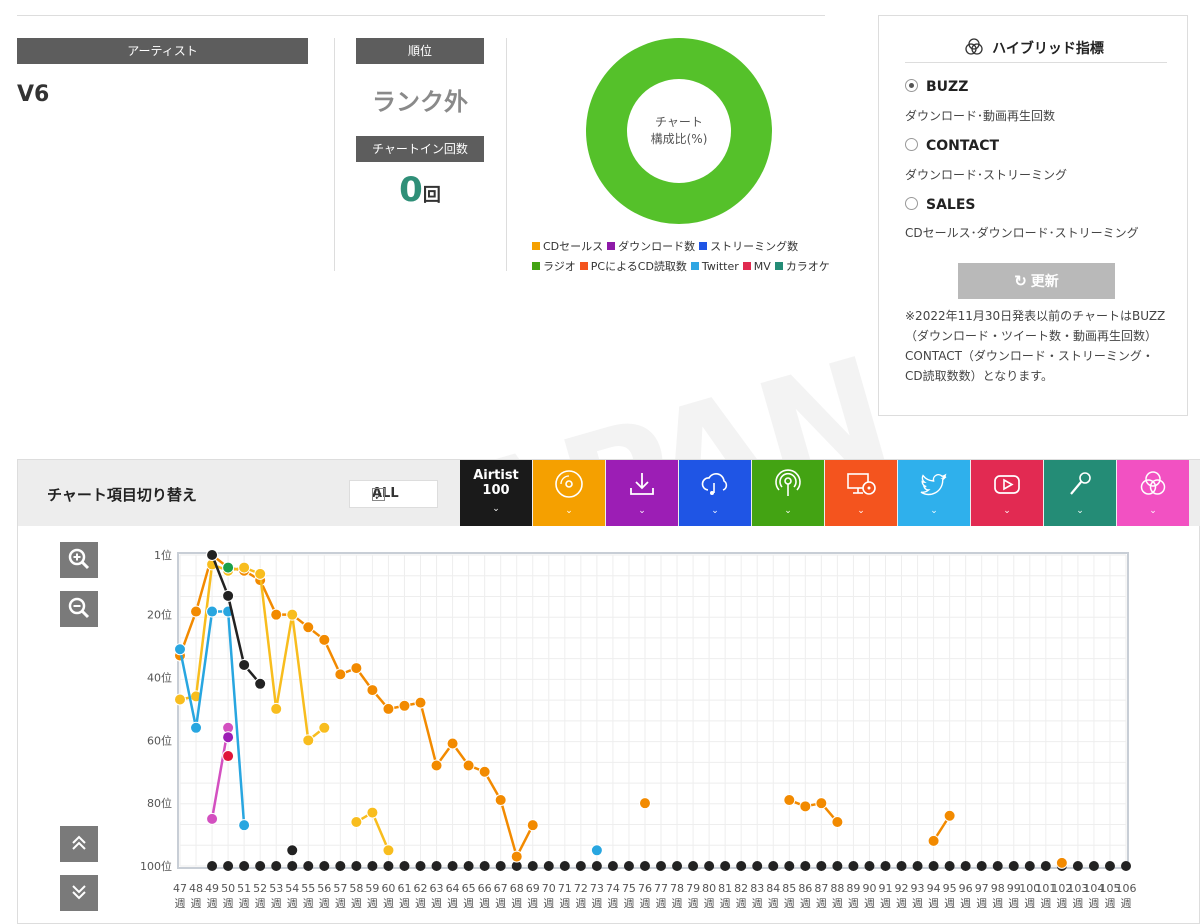  Describe the element at coordinates (1036, 281) in the screenshot. I see `update-button: ↻ 更新` at that location.